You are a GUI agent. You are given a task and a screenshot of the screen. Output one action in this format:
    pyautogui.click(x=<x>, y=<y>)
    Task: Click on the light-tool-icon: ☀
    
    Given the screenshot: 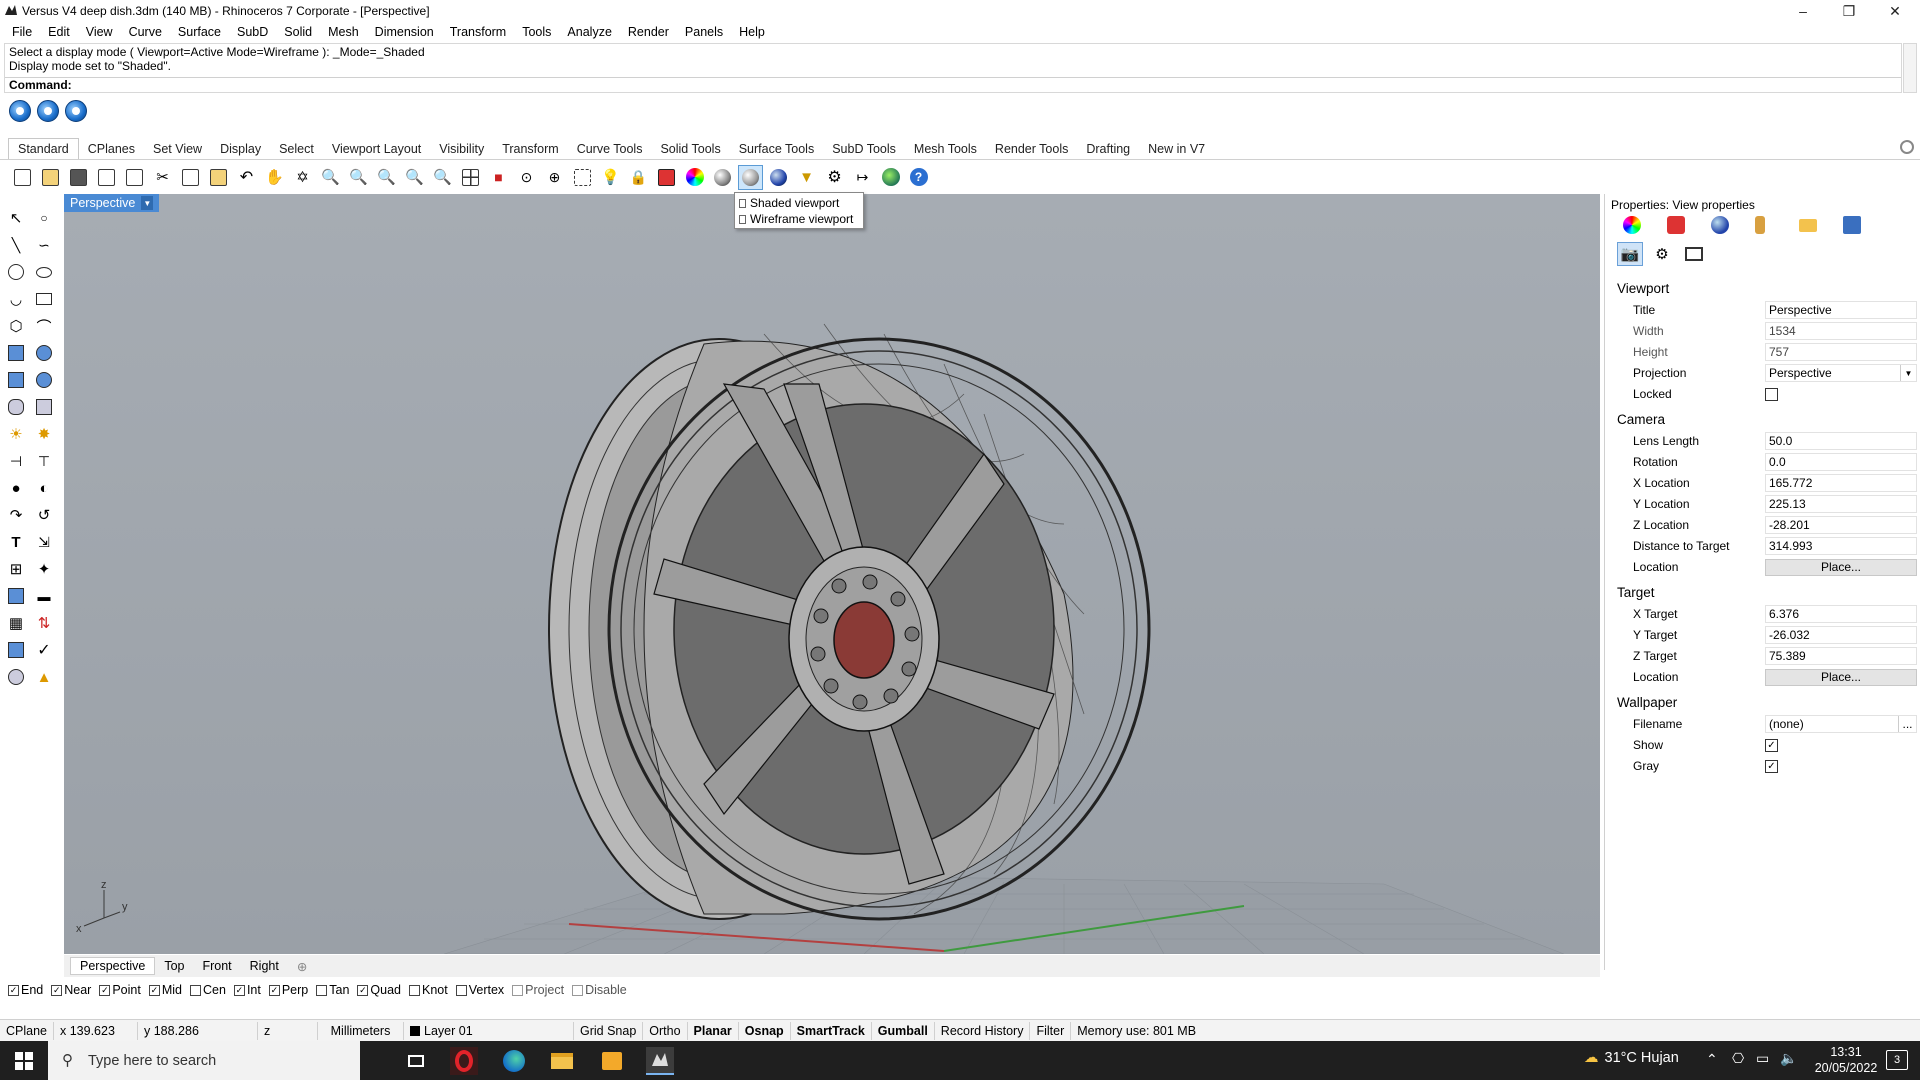 What is the action you would take?
    pyautogui.click(x=16, y=434)
    